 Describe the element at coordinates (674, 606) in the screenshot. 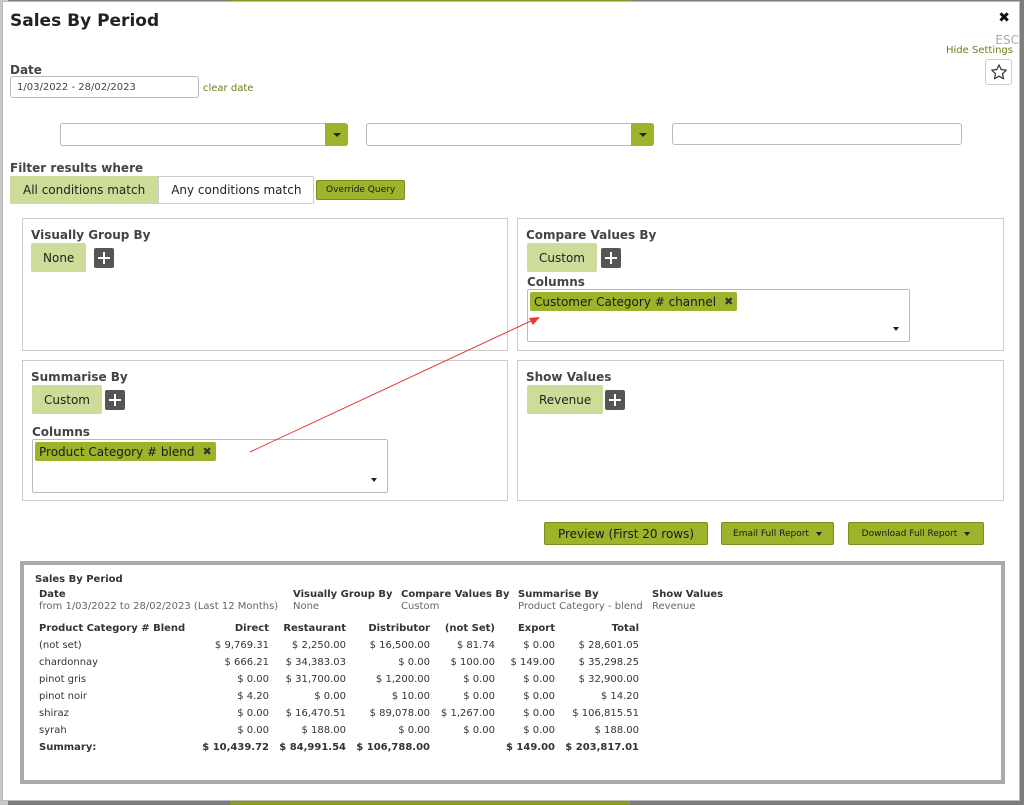

I see `report-show-value: Revenue` at that location.